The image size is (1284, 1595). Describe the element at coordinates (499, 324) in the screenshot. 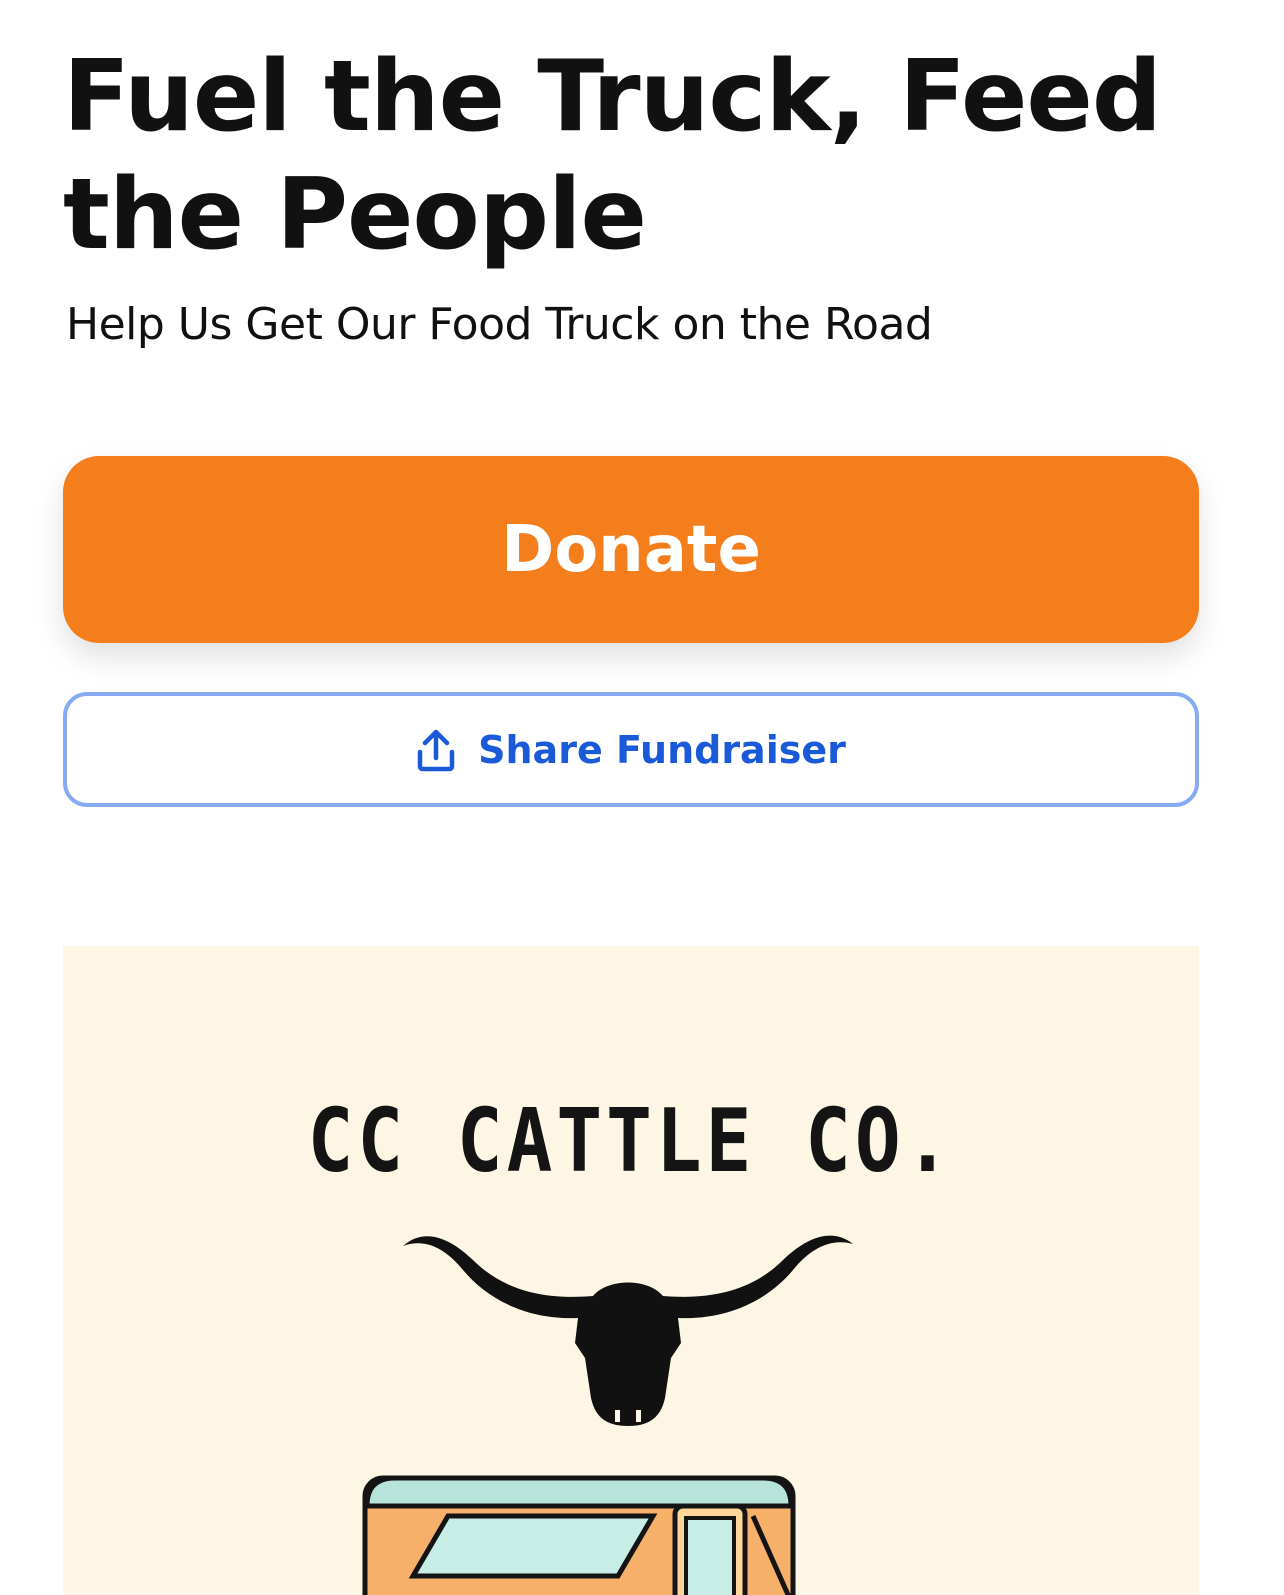

I see `fundraiser-subtitle: Help Us Get Our Food Truck on the Road` at that location.